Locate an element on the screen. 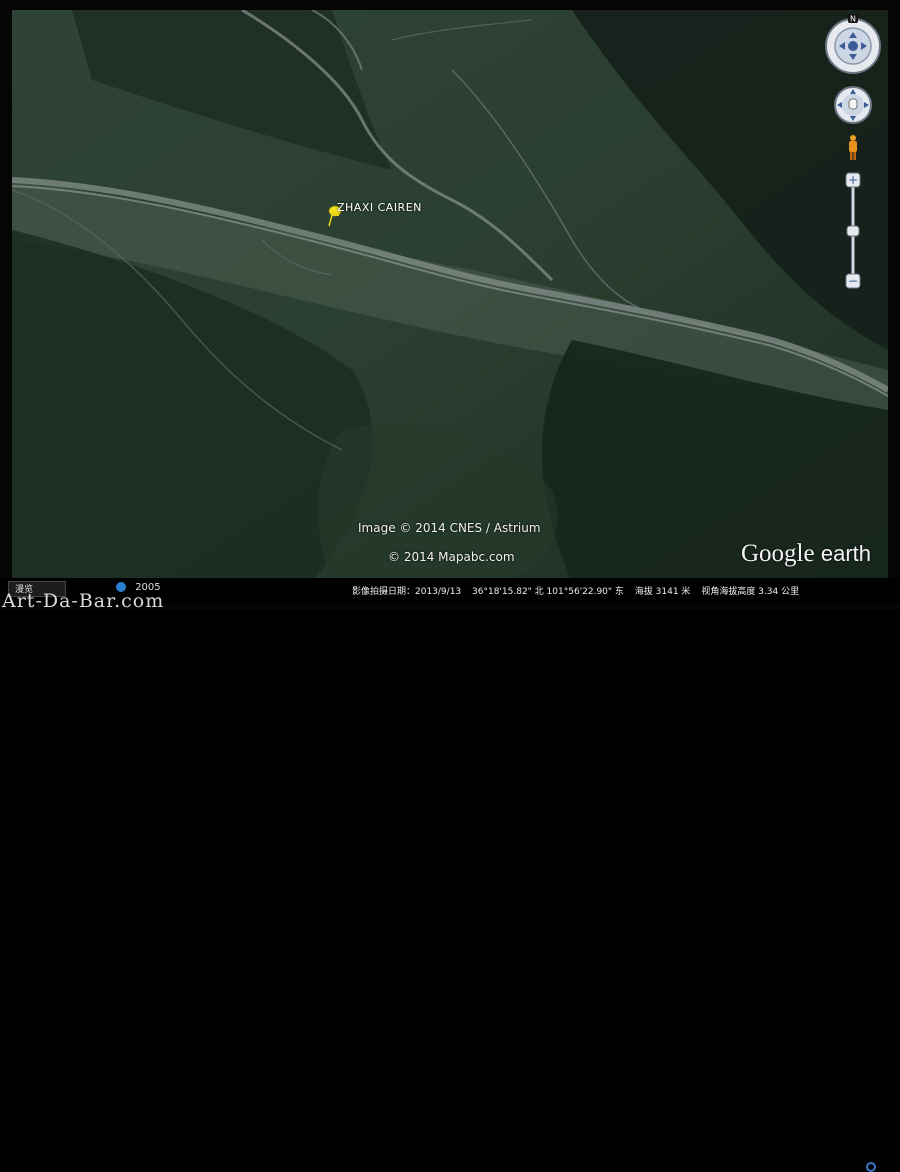 This screenshot has height=1172, width=900. watermark-text: Art-Da-Bar.com is located at coordinates (83, 601).